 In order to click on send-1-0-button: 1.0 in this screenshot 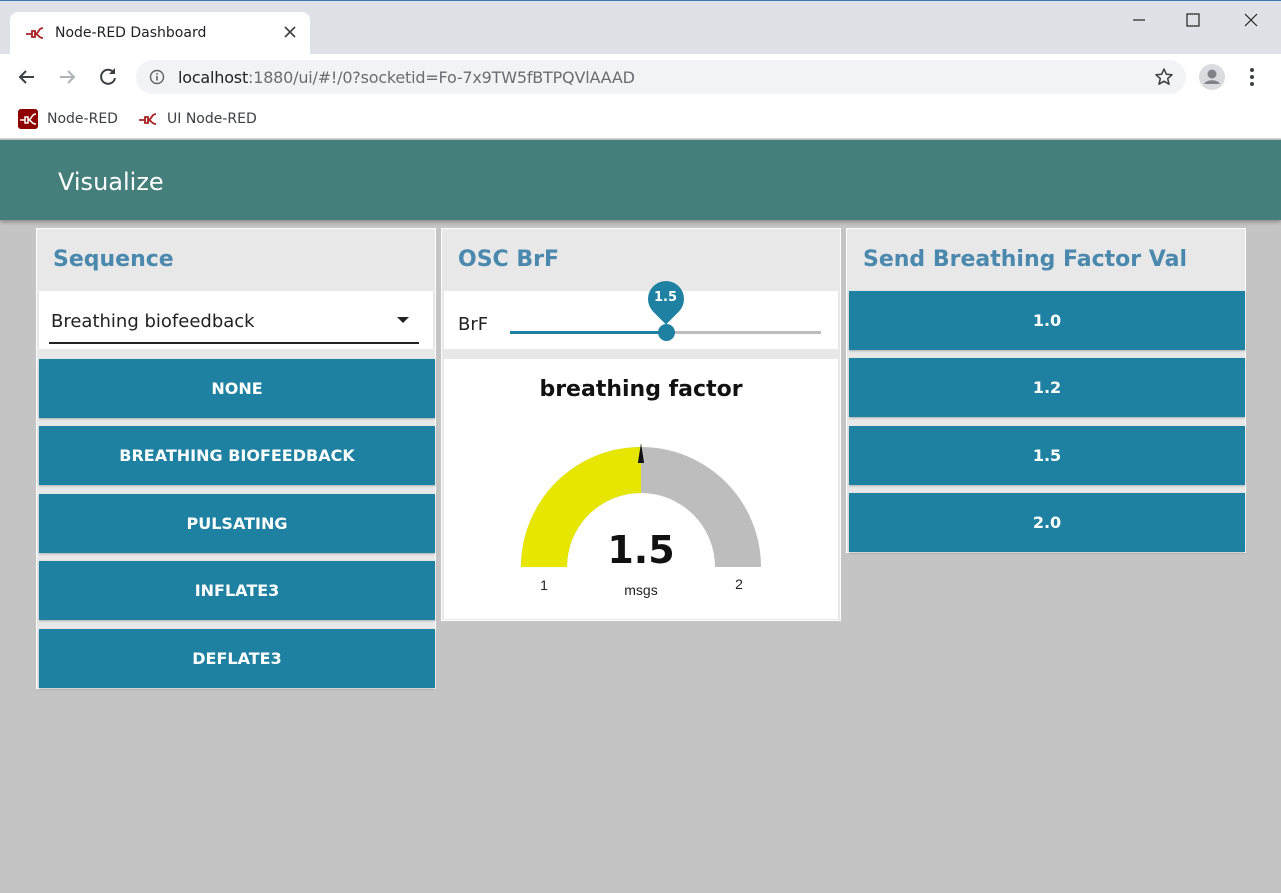, I will do `click(1047, 320)`.